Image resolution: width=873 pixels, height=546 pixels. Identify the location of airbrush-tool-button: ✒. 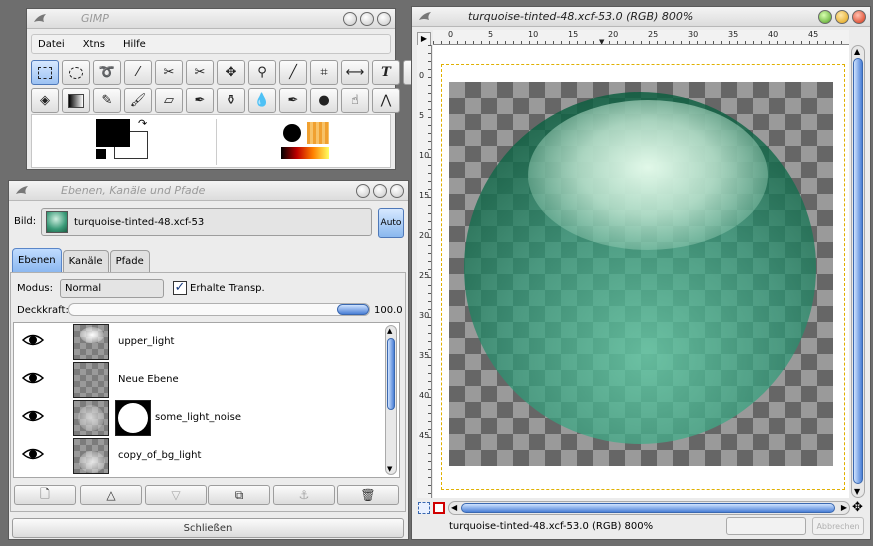
(200, 100).